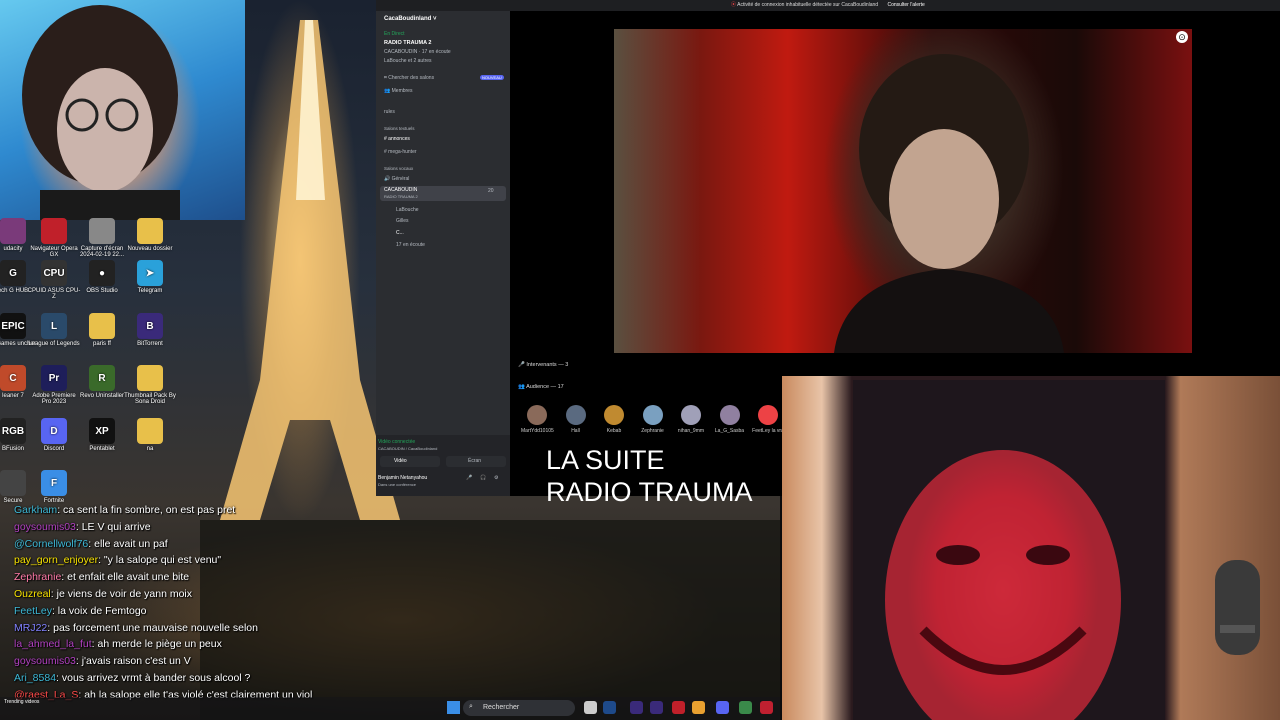 This screenshot has height=720, width=1280. I want to click on desktop-icon: F Fortnite, so click(54, 487).